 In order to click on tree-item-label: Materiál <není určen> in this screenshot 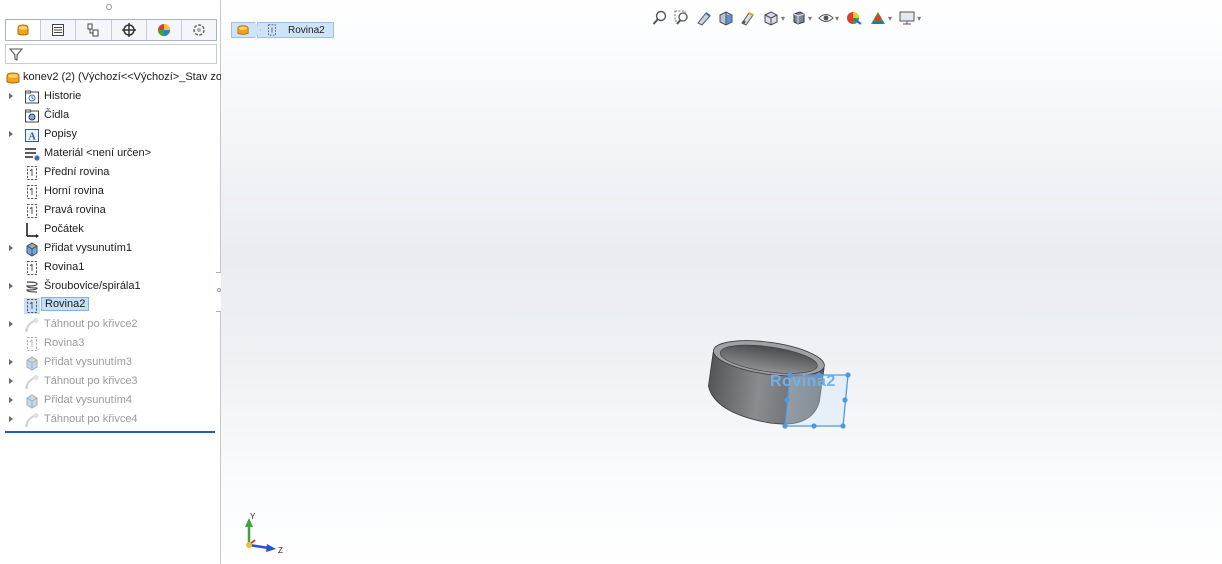, I will do `click(98, 153)`.